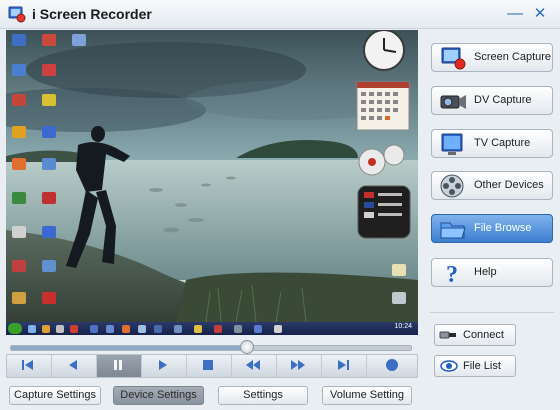 The width and height of the screenshot is (560, 410). Describe the element at coordinates (158, 395) in the screenshot. I see `device-settings-button: Device Settings` at that location.